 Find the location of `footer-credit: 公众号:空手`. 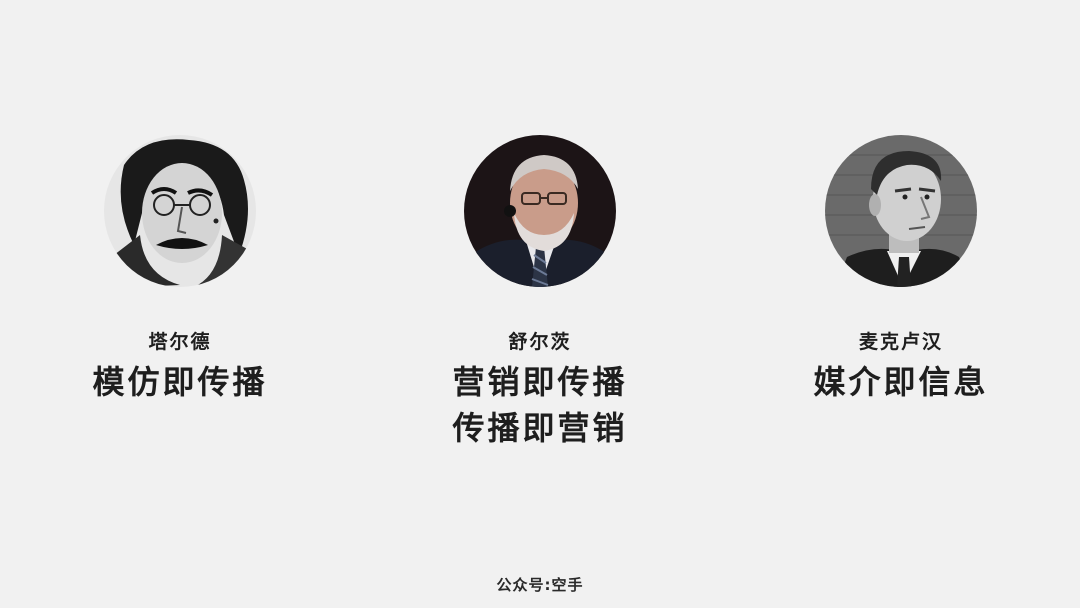

footer-credit: 公众号:空手 is located at coordinates (540, 585).